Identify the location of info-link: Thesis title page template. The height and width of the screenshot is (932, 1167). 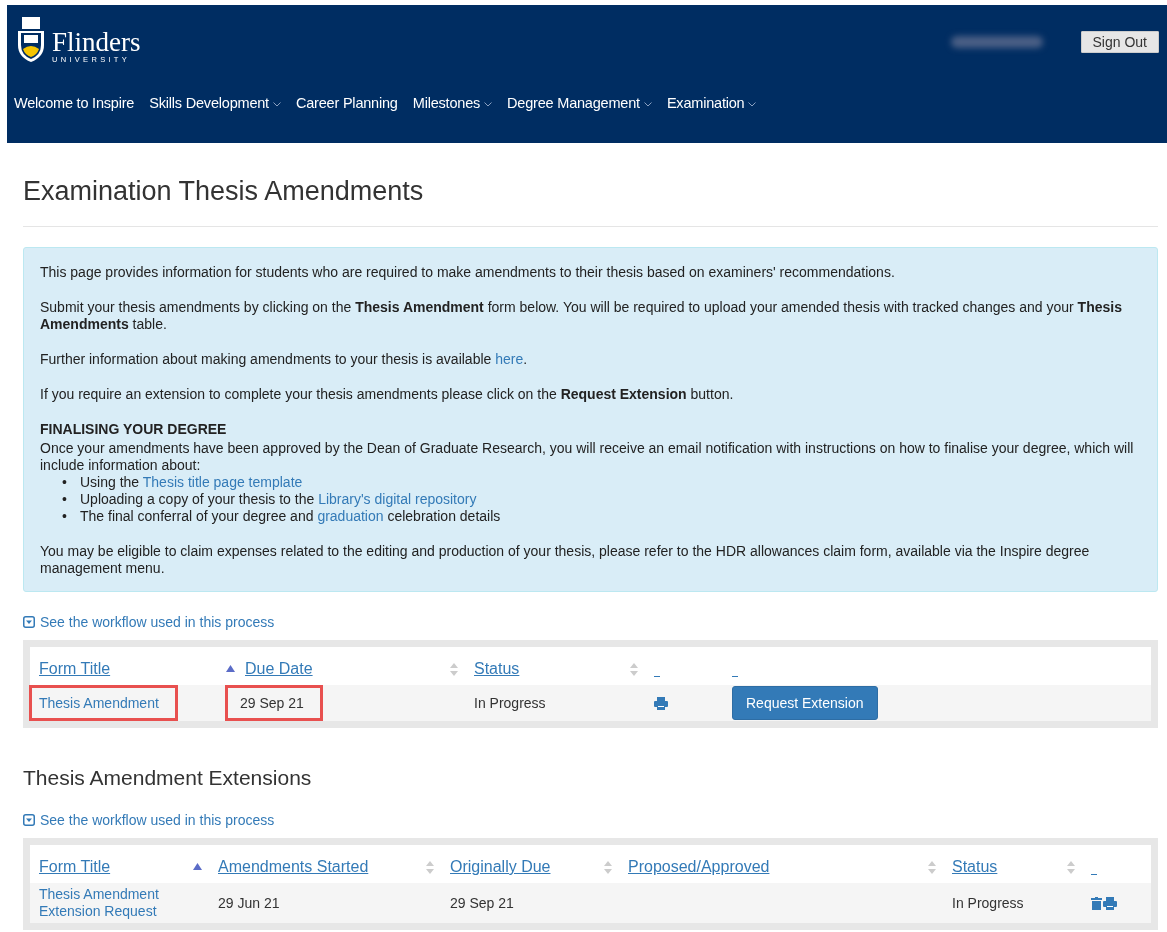
(222, 482).